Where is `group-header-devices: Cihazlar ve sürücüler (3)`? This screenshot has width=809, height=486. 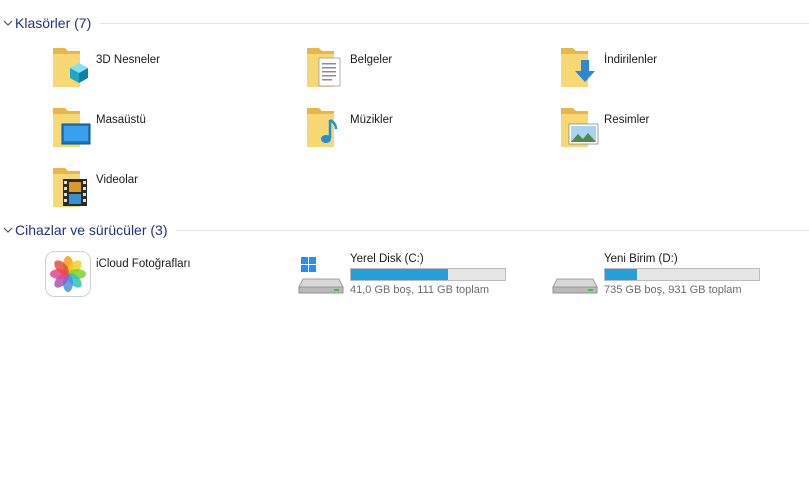 group-header-devices: Cihazlar ve sürücüler (3) is located at coordinates (404, 230).